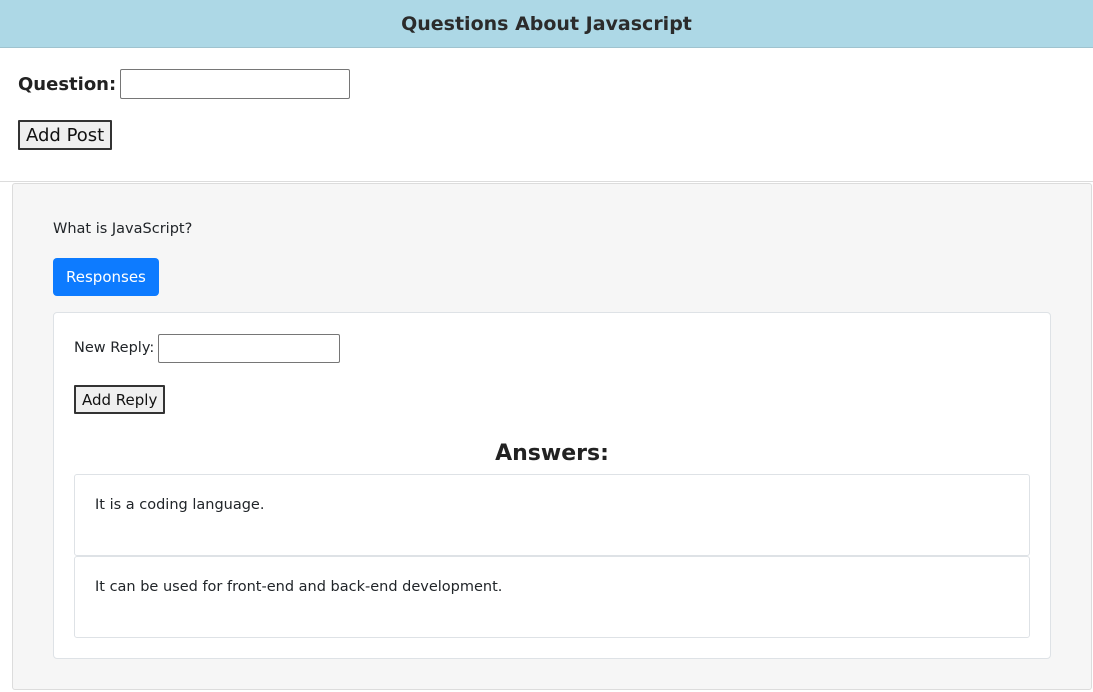 This screenshot has height=692, width=1093. Describe the element at coordinates (65, 135) in the screenshot. I see `add-post-button: Add Post` at that location.